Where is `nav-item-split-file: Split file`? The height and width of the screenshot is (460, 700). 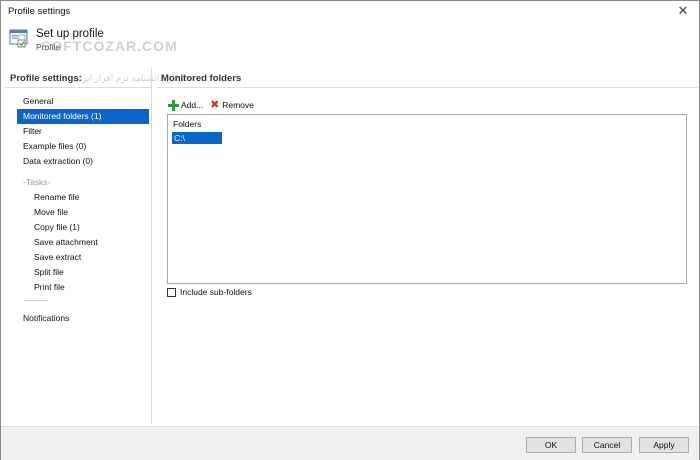 nav-item-split-file: Split file is located at coordinates (83, 272).